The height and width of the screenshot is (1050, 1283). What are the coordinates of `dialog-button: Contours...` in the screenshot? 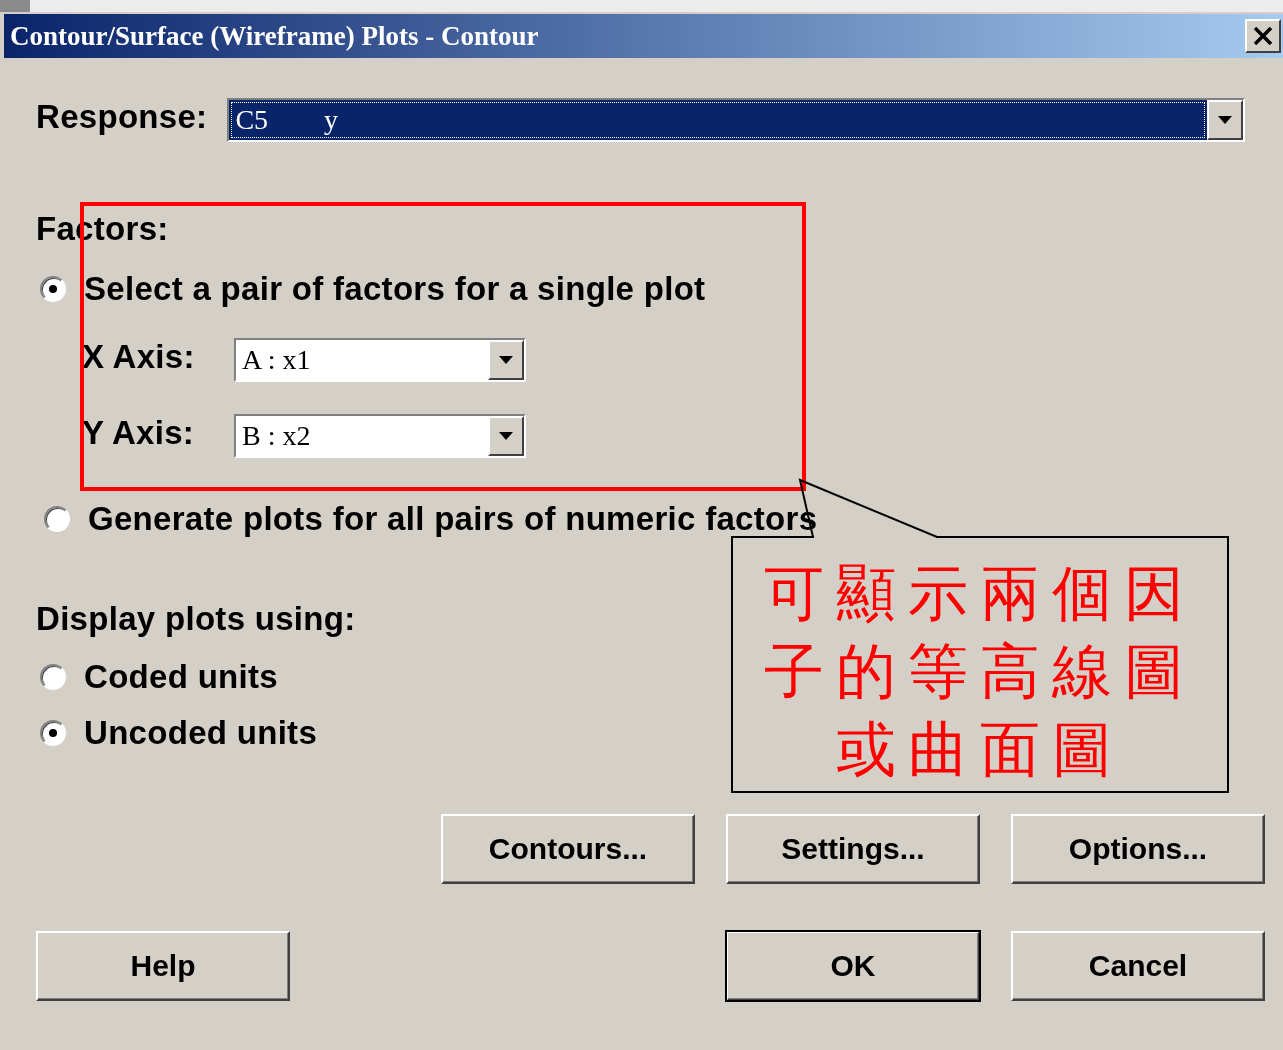 It's located at (568, 849).